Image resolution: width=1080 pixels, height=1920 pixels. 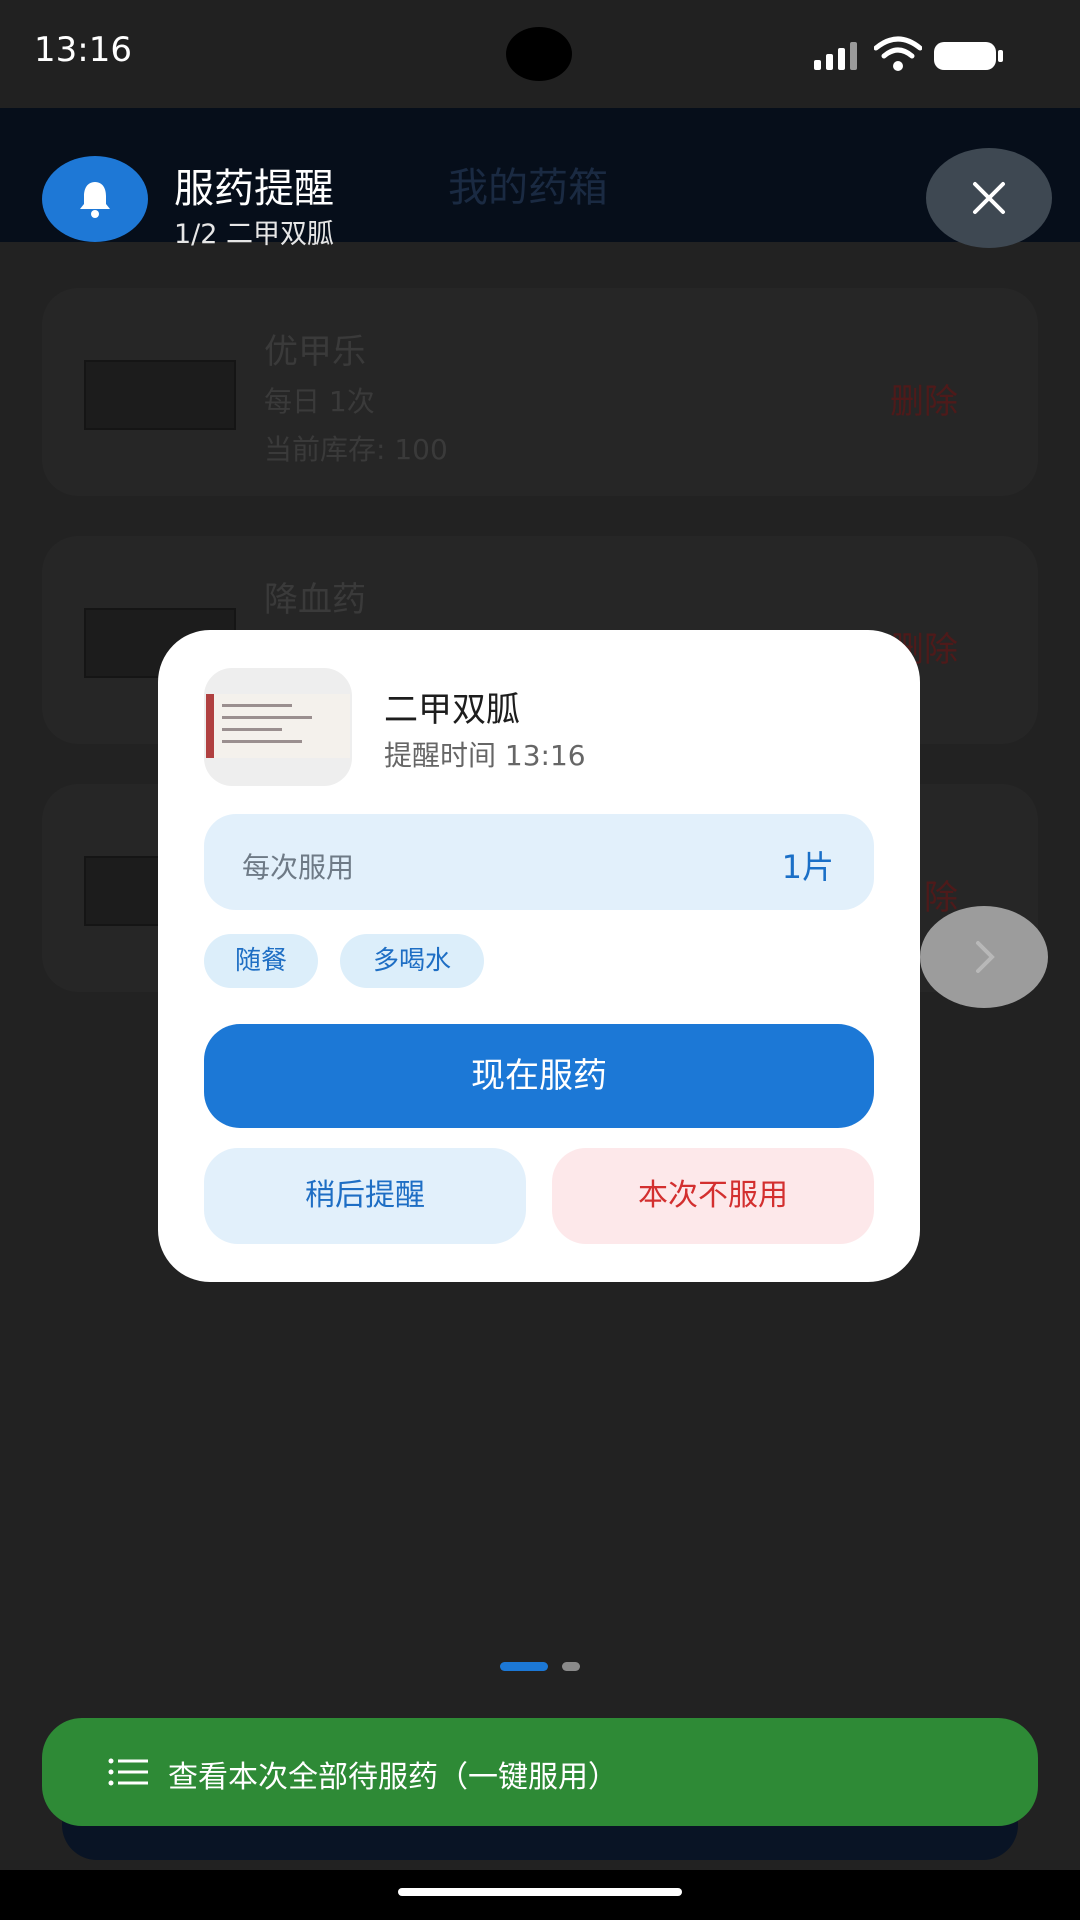 I want to click on dose-value: 1片, so click(x=807, y=867).